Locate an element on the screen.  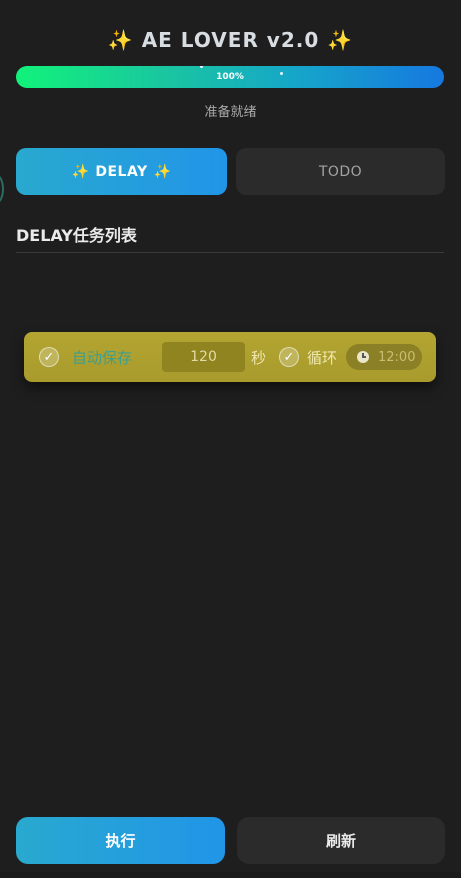
run-button: 执行 is located at coordinates (120, 840).